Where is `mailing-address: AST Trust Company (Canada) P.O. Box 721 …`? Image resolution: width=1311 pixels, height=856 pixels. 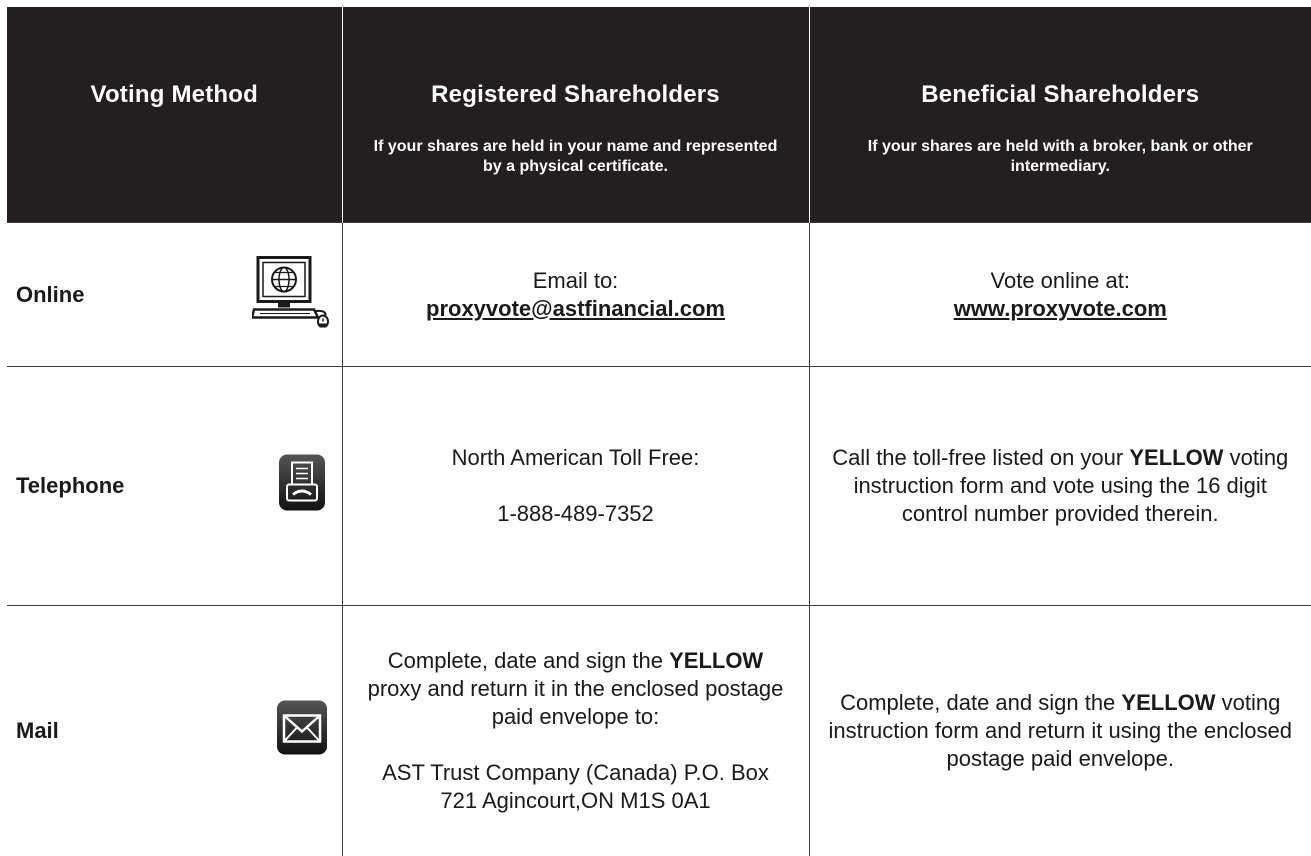
mailing-address: AST Trust Company (Canada) P.O. Box 721 … is located at coordinates (575, 786).